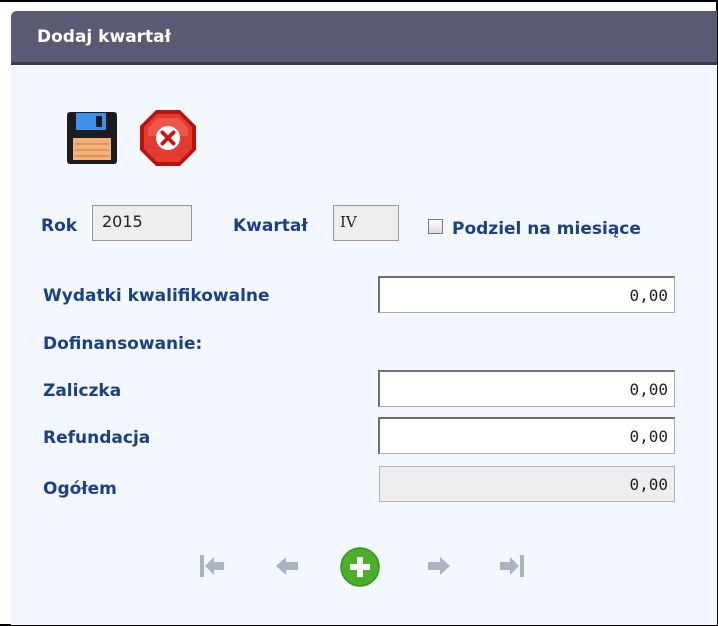 Image resolution: width=718 pixels, height=626 pixels. I want to click on frame-top-border, so click(359, 1).